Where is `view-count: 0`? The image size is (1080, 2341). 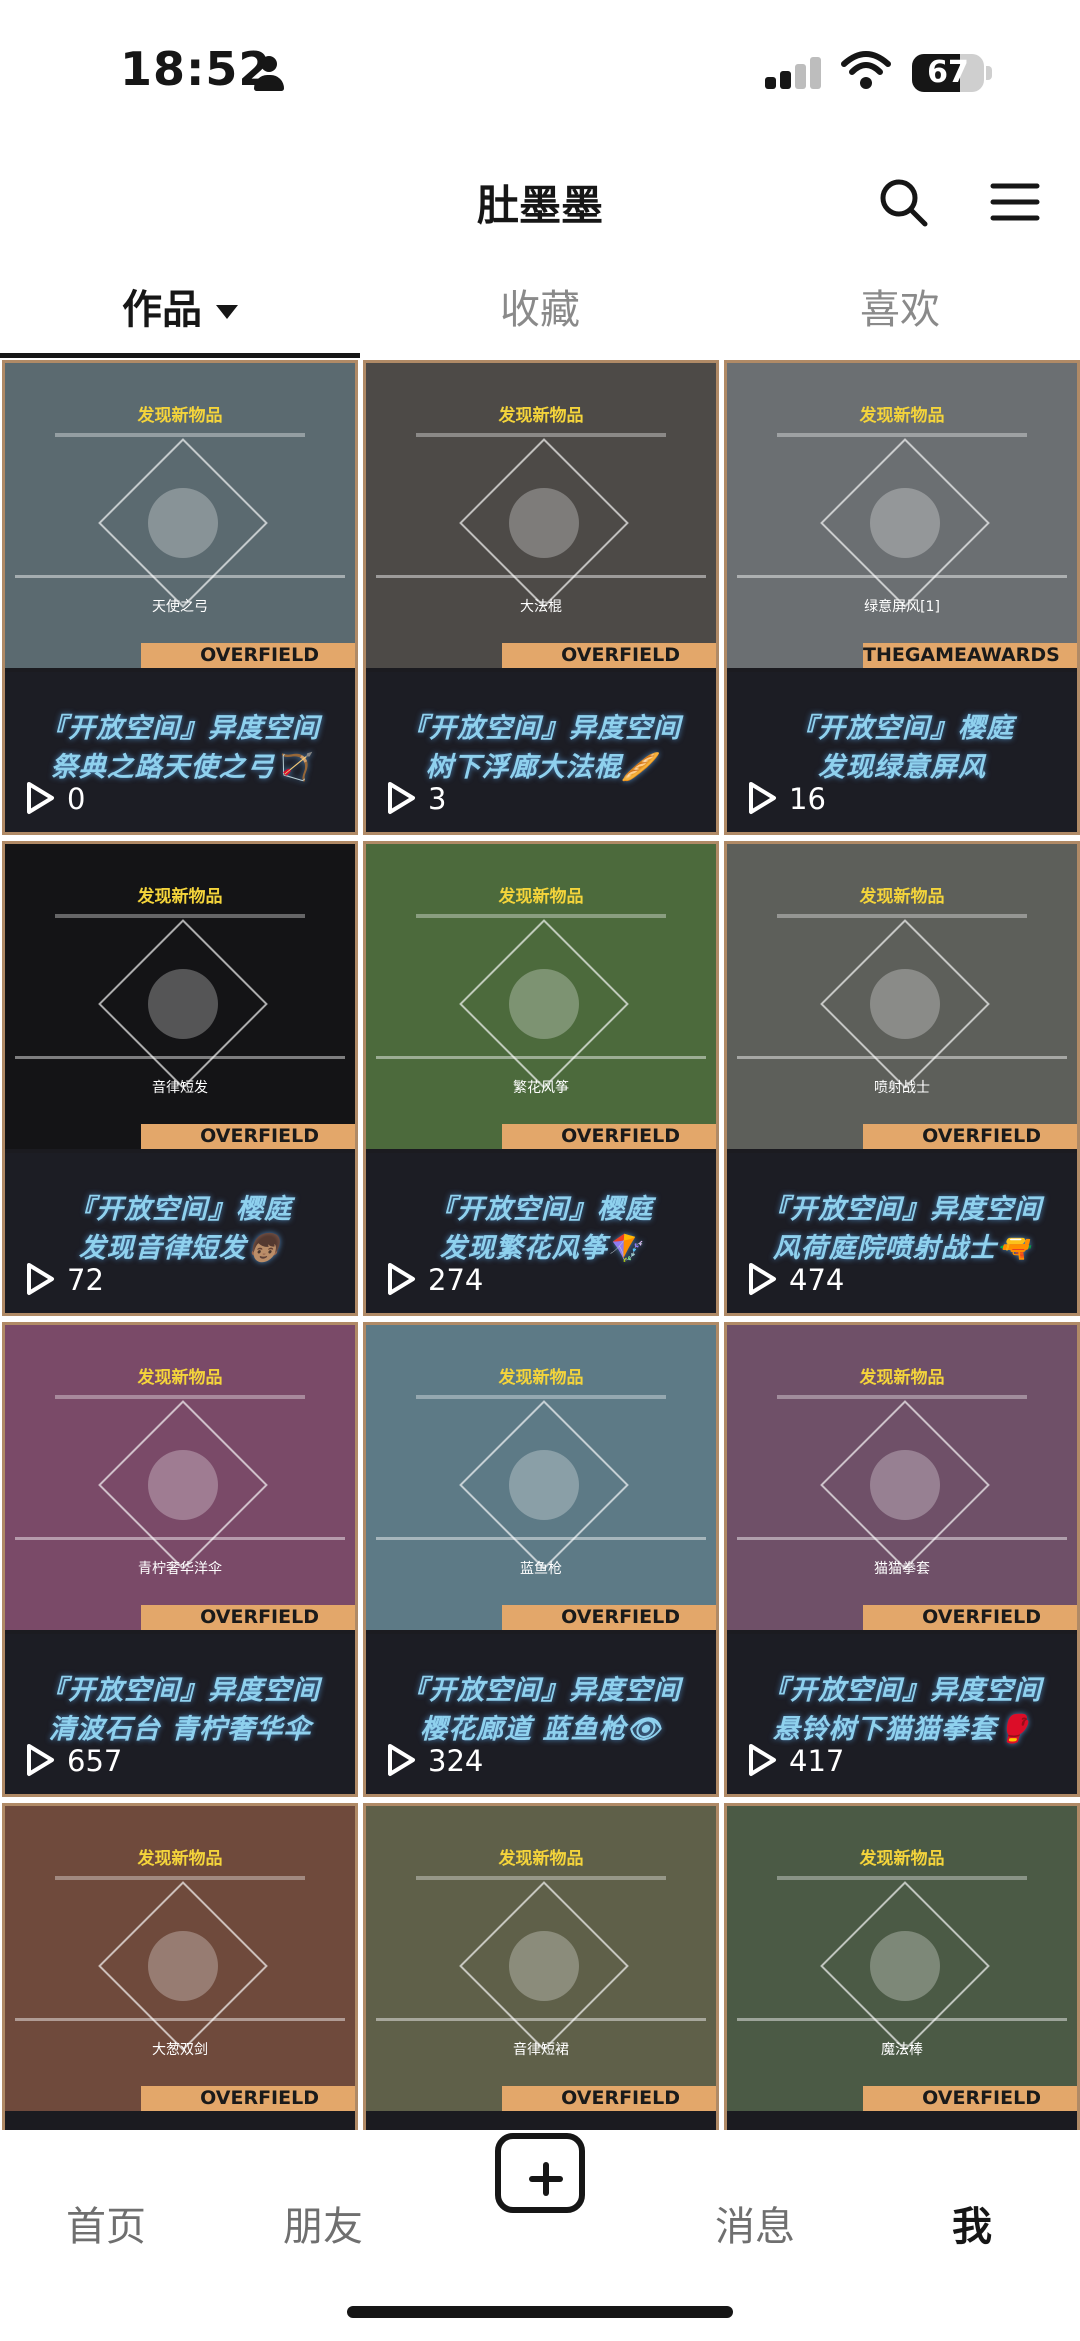 view-count: 0 is located at coordinates (76, 799).